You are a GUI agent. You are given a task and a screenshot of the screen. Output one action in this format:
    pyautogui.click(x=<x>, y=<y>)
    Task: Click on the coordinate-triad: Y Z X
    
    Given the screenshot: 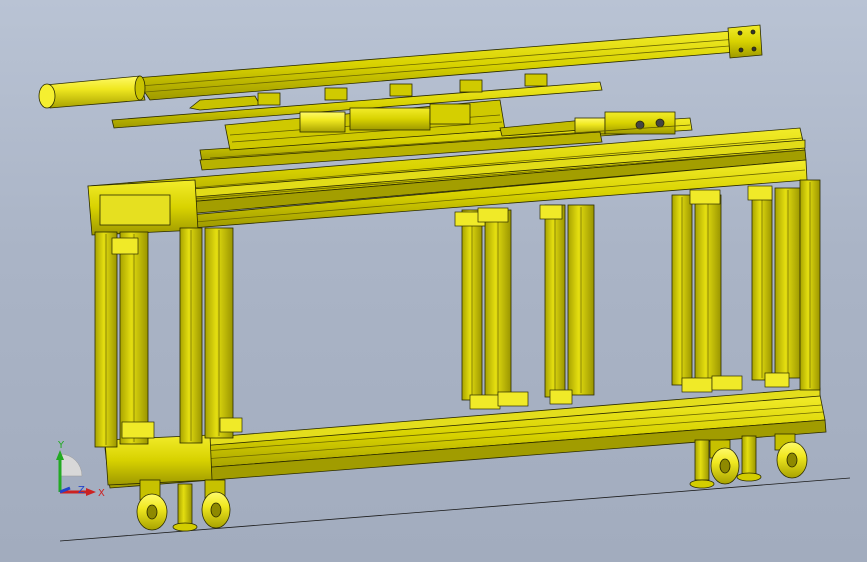 What is the action you would take?
    pyautogui.click(x=80, y=469)
    